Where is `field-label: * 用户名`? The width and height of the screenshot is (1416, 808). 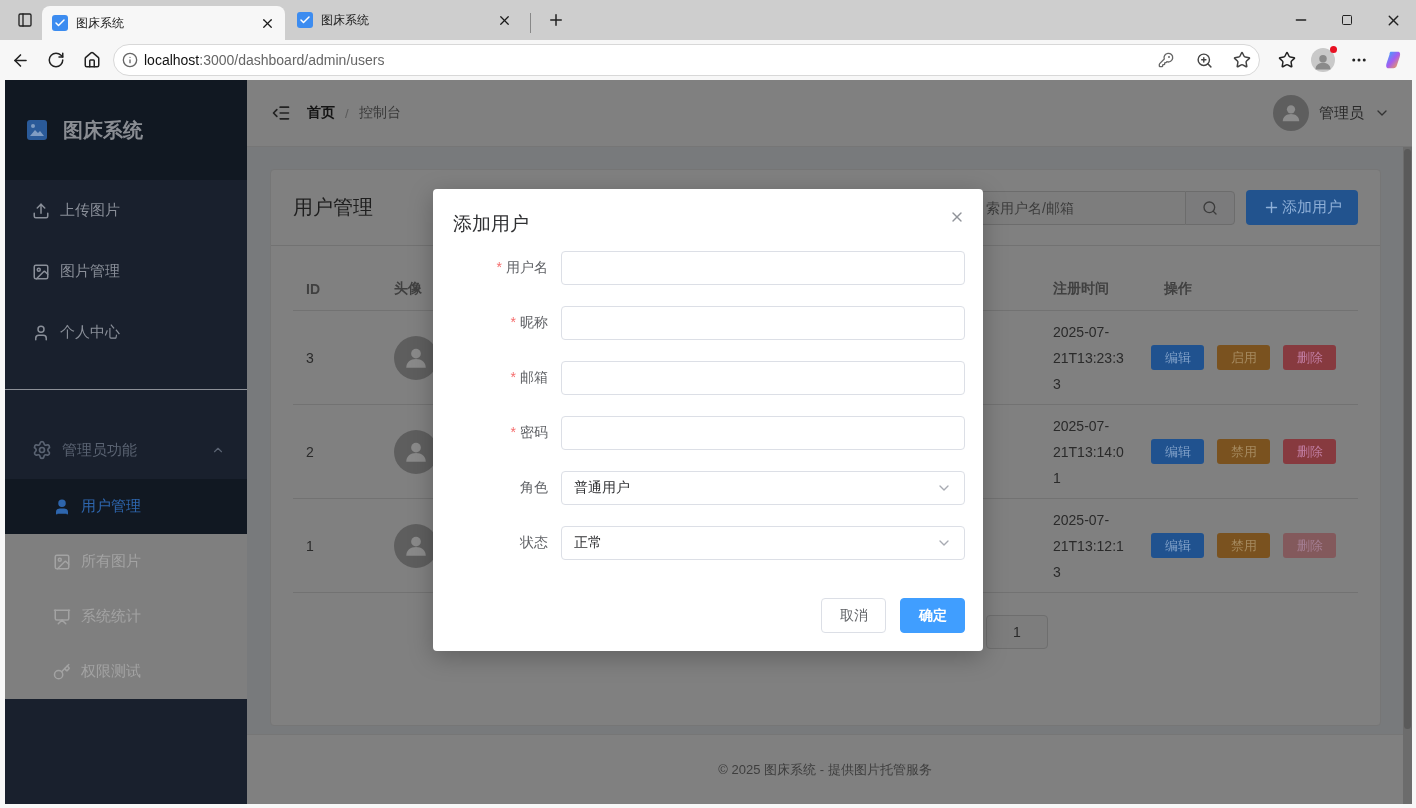 field-label: * 用户名 is located at coordinates (521, 268).